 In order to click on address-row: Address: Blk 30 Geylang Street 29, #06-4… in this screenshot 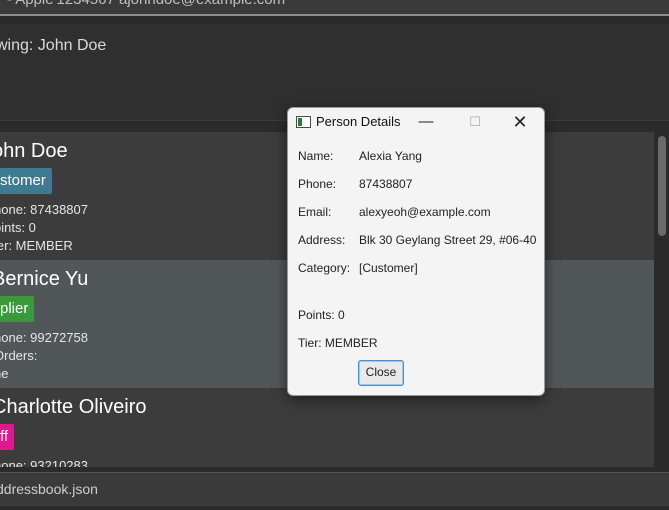, I will do `click(417, 240)`.